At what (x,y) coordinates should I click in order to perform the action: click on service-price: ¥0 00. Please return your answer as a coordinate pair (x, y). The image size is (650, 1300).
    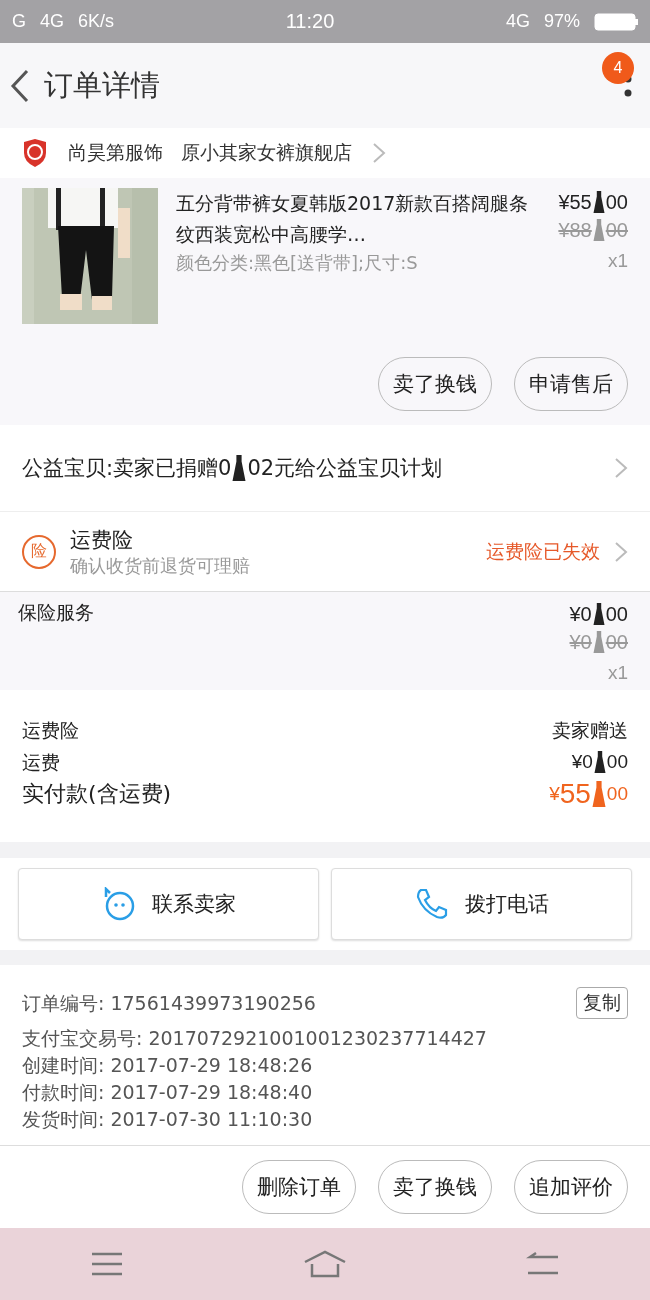
    Looking at the image, I should click on (598, 614).